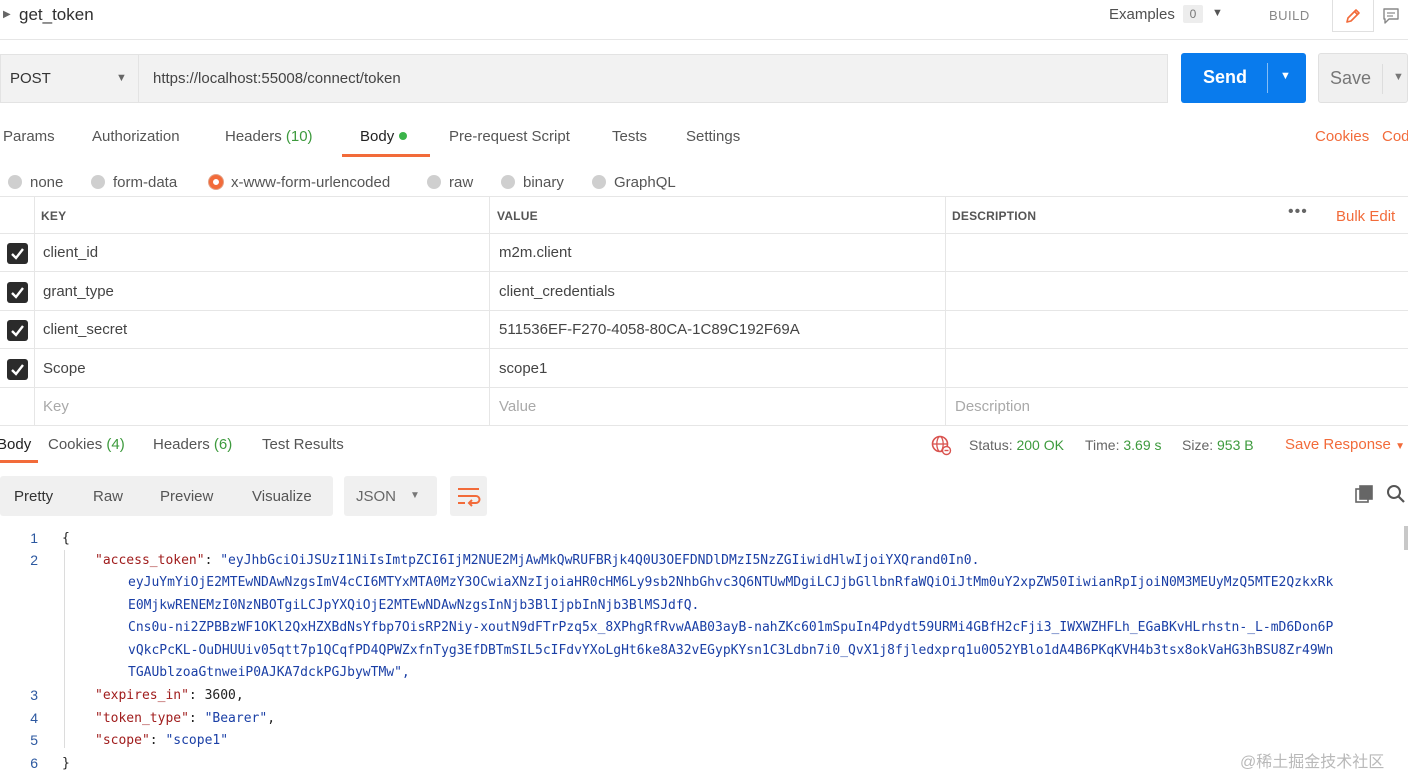 The image size is (1408, 774). I want to click on new-key-input: Key, so click(56, 406).